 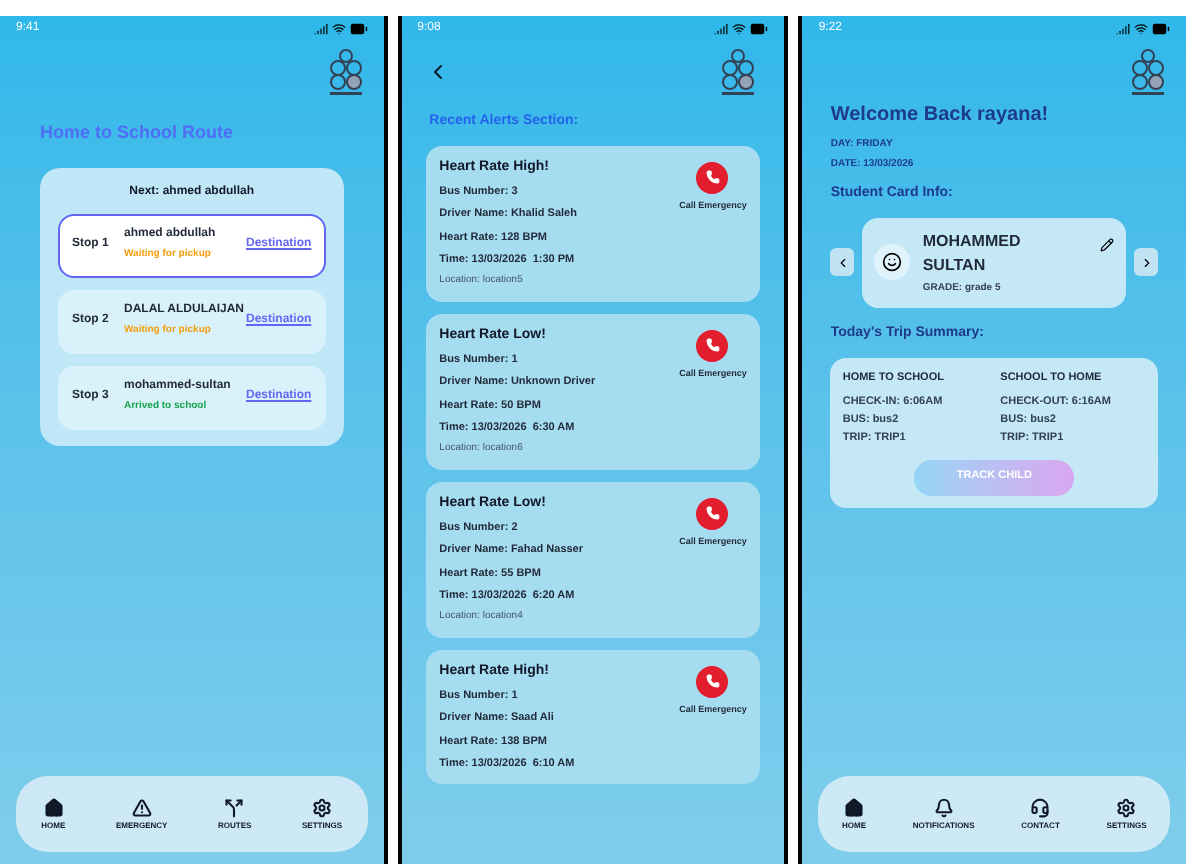 I want to click on student-last-name: SULTAN, so click(x=955, y=265).